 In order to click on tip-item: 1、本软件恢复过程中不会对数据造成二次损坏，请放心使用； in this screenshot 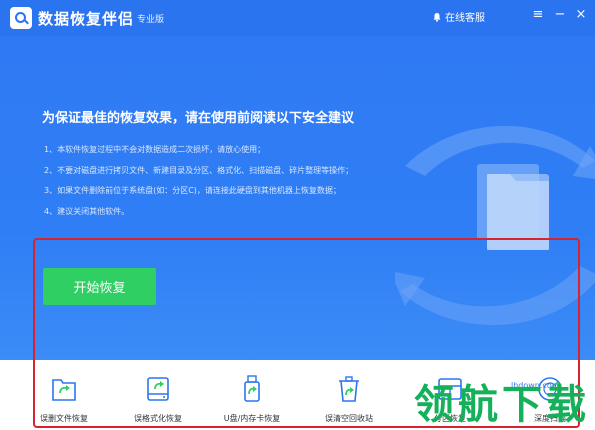, I will do `click(155, 149)`.